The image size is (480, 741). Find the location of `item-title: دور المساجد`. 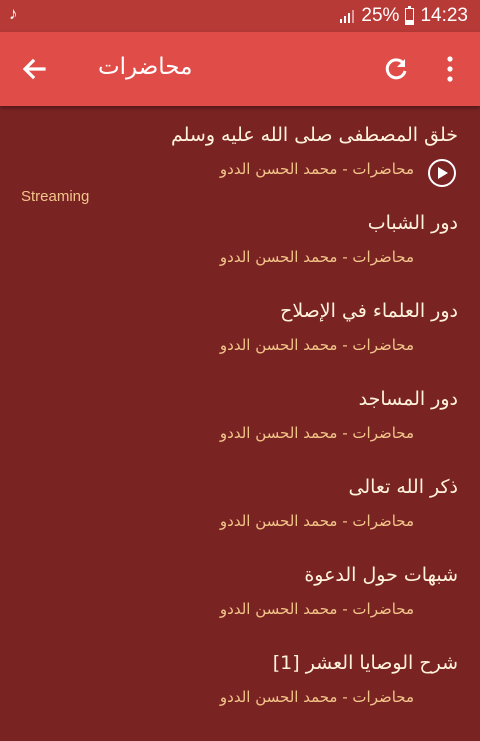

item-title: دور المساجد is located at coordinates (408, 399).